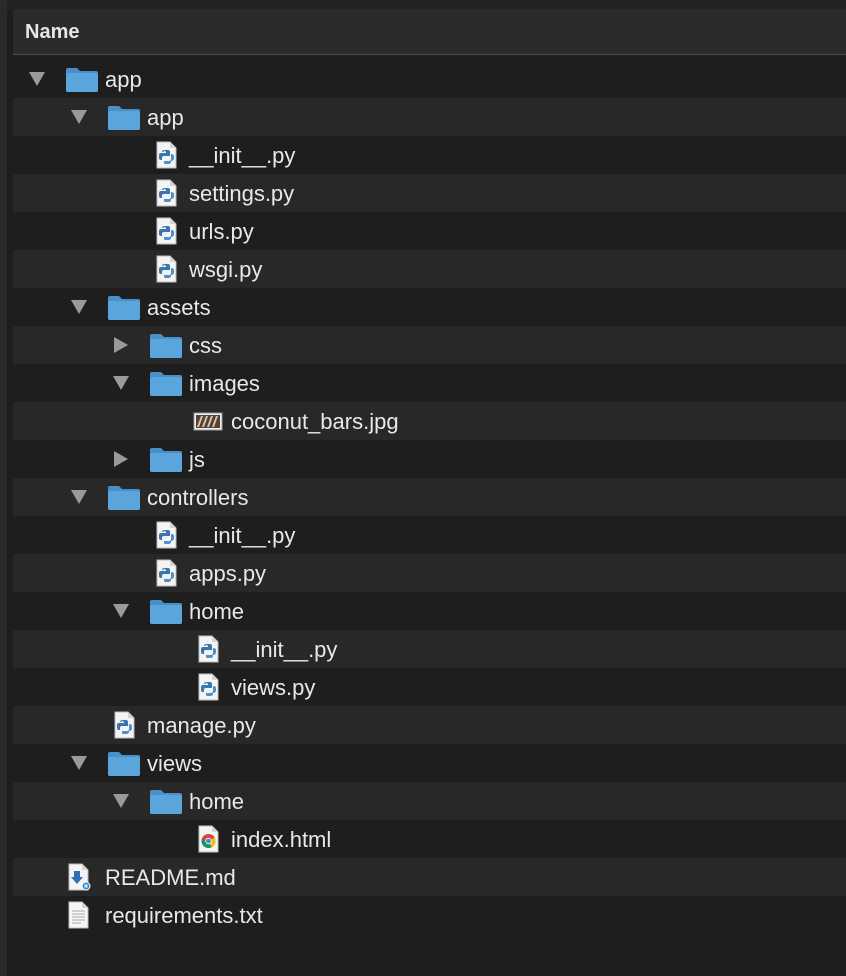  I want to click on tree-item-label: README.md, so click(170, 877).